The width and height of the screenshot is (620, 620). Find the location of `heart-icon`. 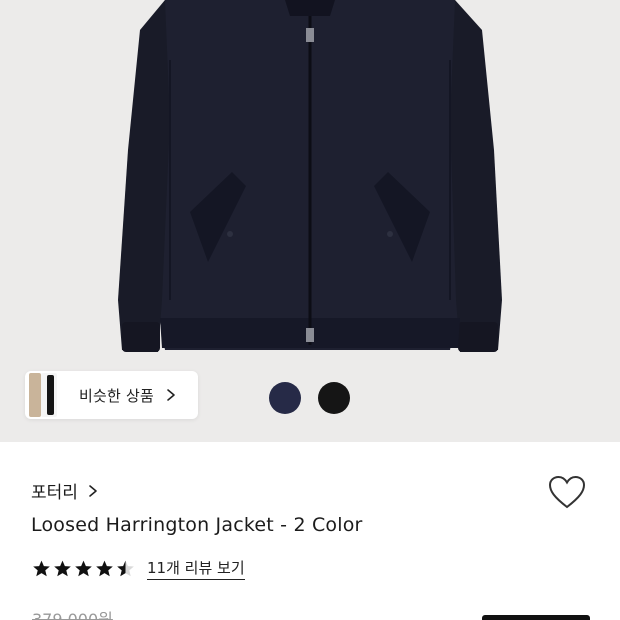

heart-icon is located at coordinates (567, 493).